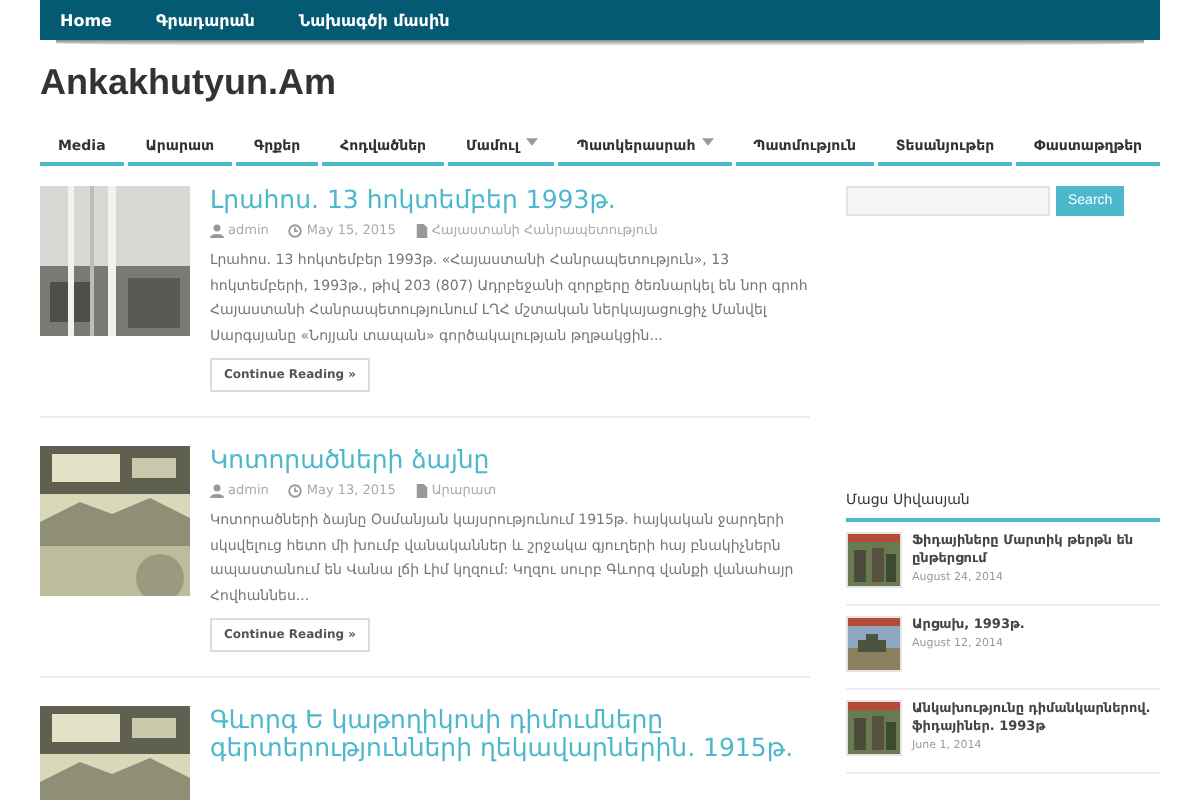 This screenshot has height=800, width=1200. Describe the element at coordinates (600, 83) in the screenshot. I see `site-title: Ankakhutyun.Am` at that location.